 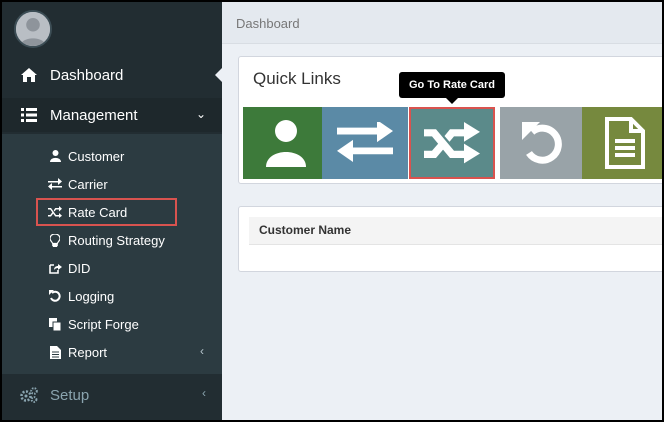 I want to click on random-icon, so click(x=452, y=143).